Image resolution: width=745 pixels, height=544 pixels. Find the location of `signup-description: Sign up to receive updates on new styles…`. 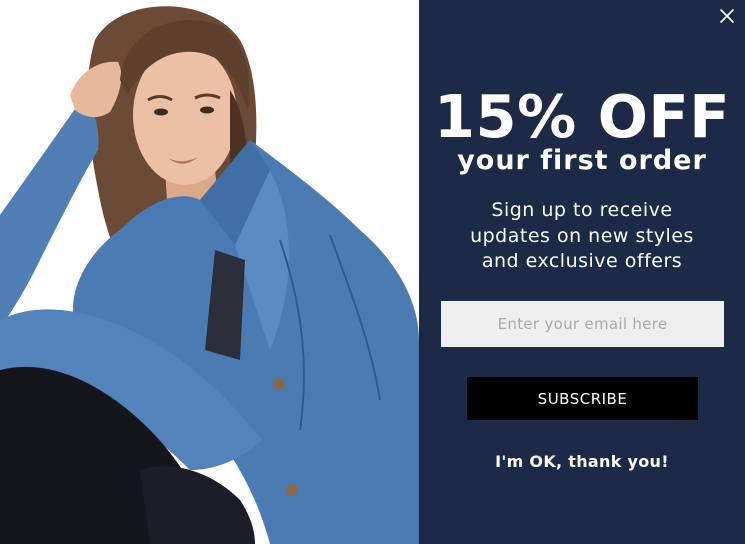

signup-description: Sign up to receive updates on new styles… is located at coordinates (582, 235).